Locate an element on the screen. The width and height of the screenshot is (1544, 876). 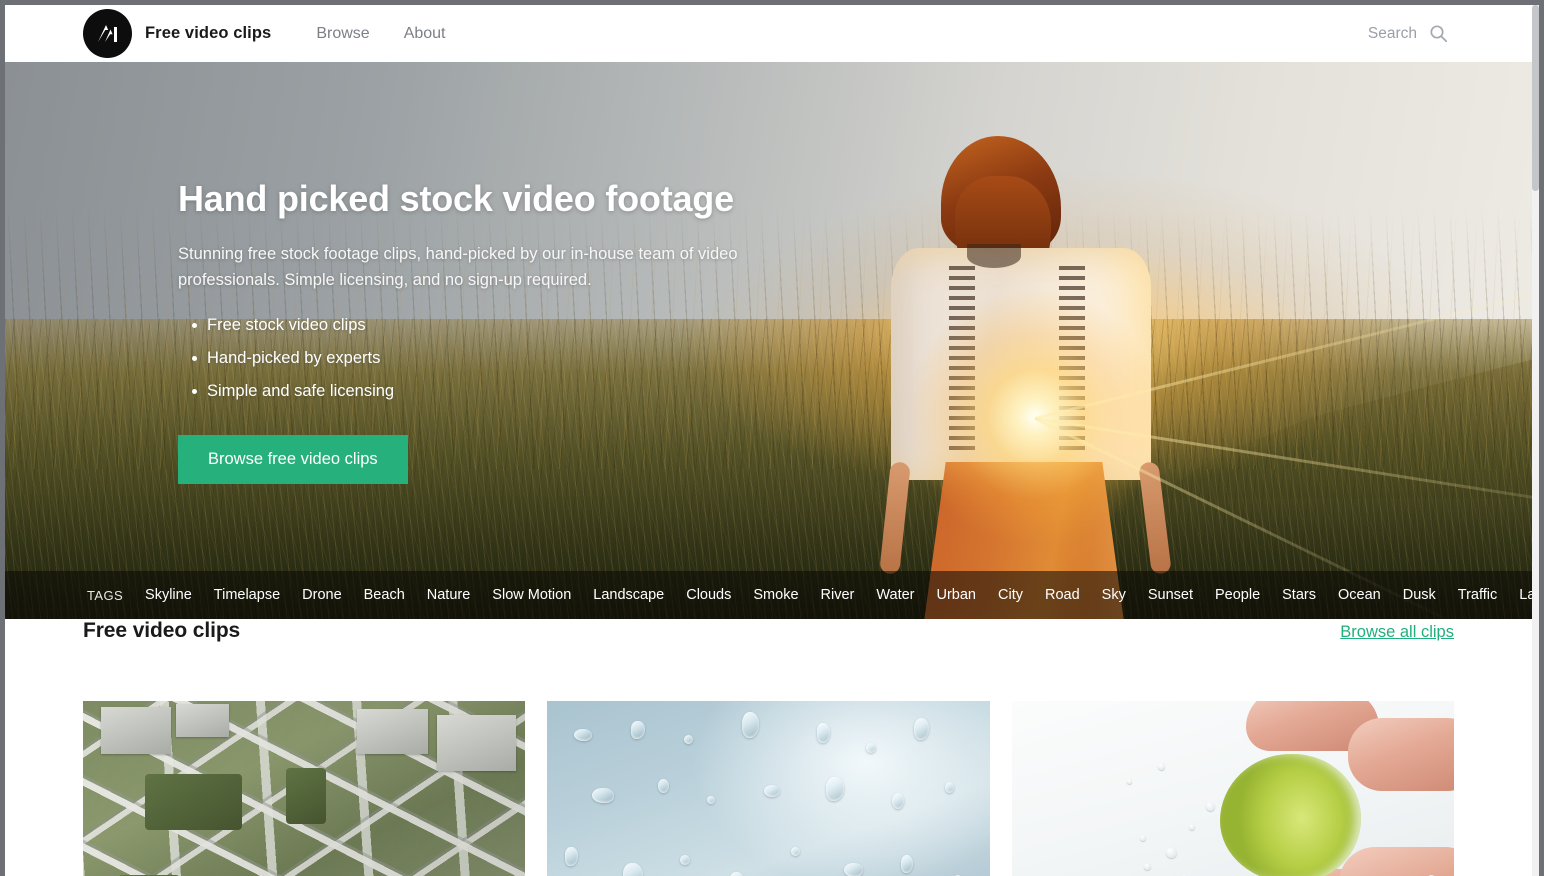
clip-thumbnail-aerial-interchange is located at coordinates (304, 788).